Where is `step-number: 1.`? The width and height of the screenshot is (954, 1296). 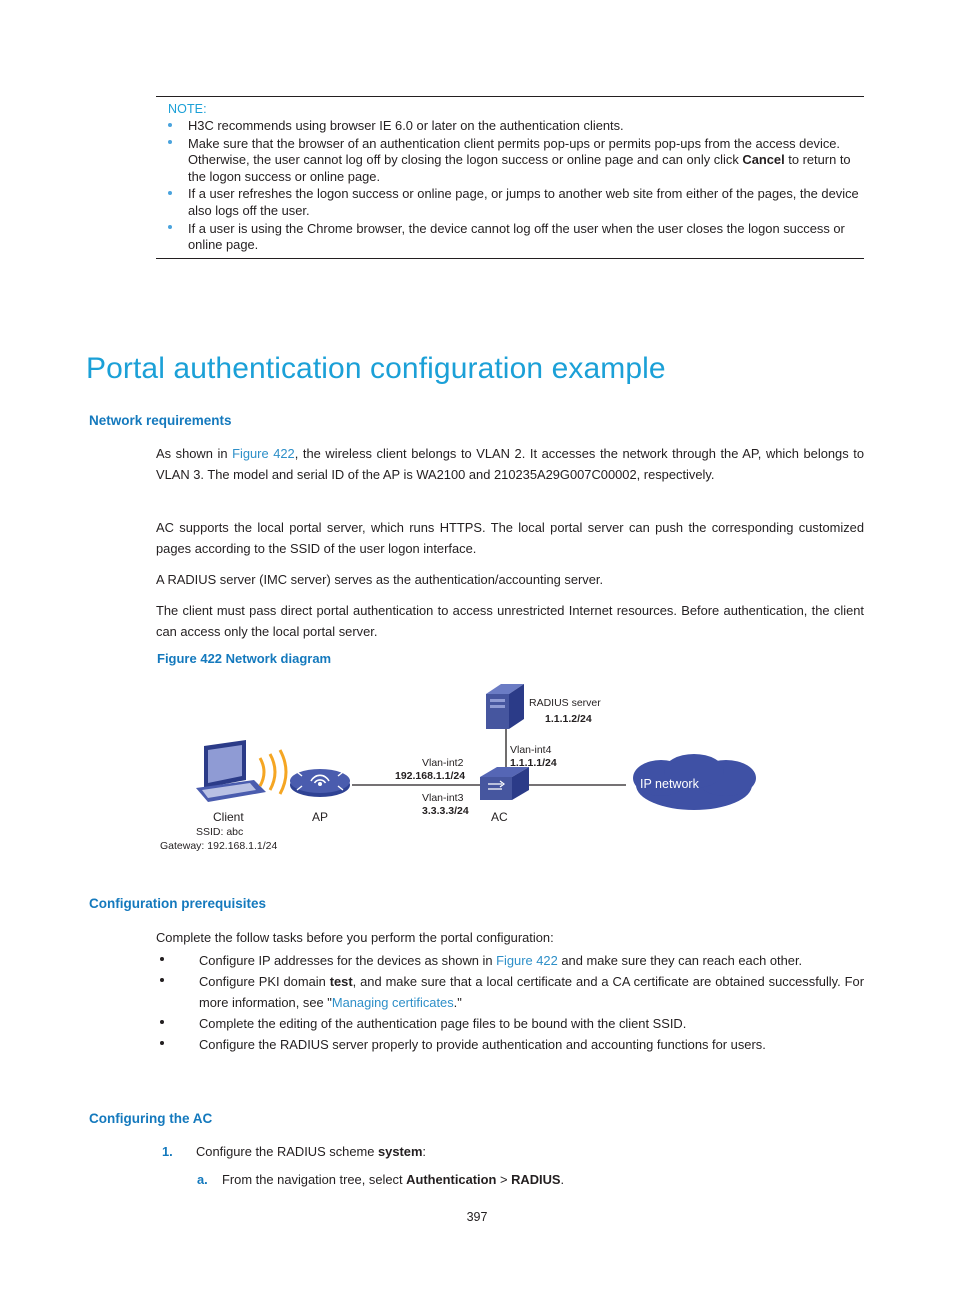 step-number: 1. is located at coordinates (167, 1151).